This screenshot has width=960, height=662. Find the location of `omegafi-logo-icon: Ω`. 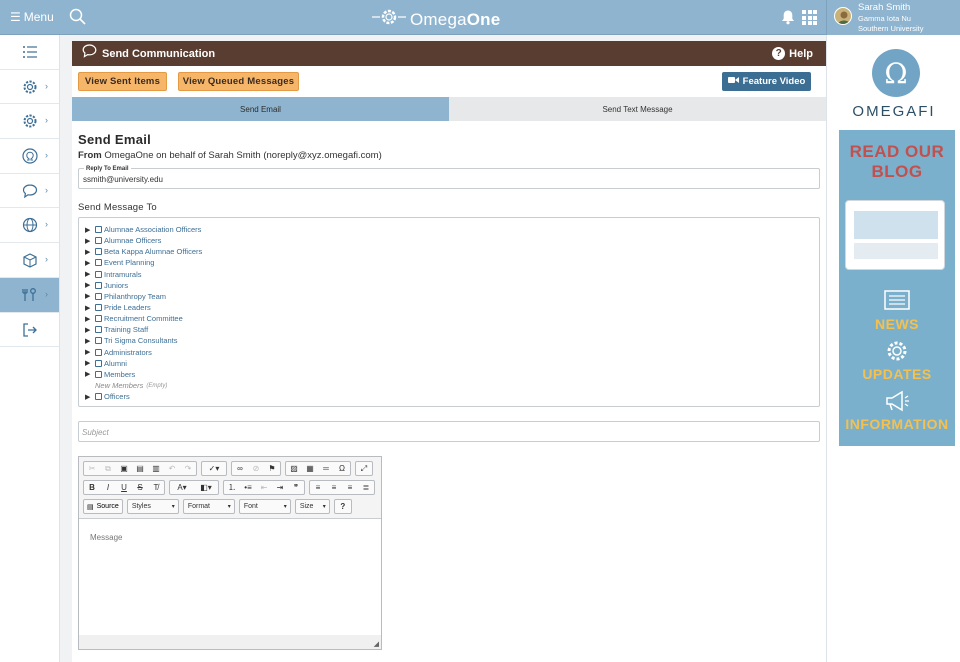

omegafi-logo-icon: Ω is located at coordinates (896, 73).